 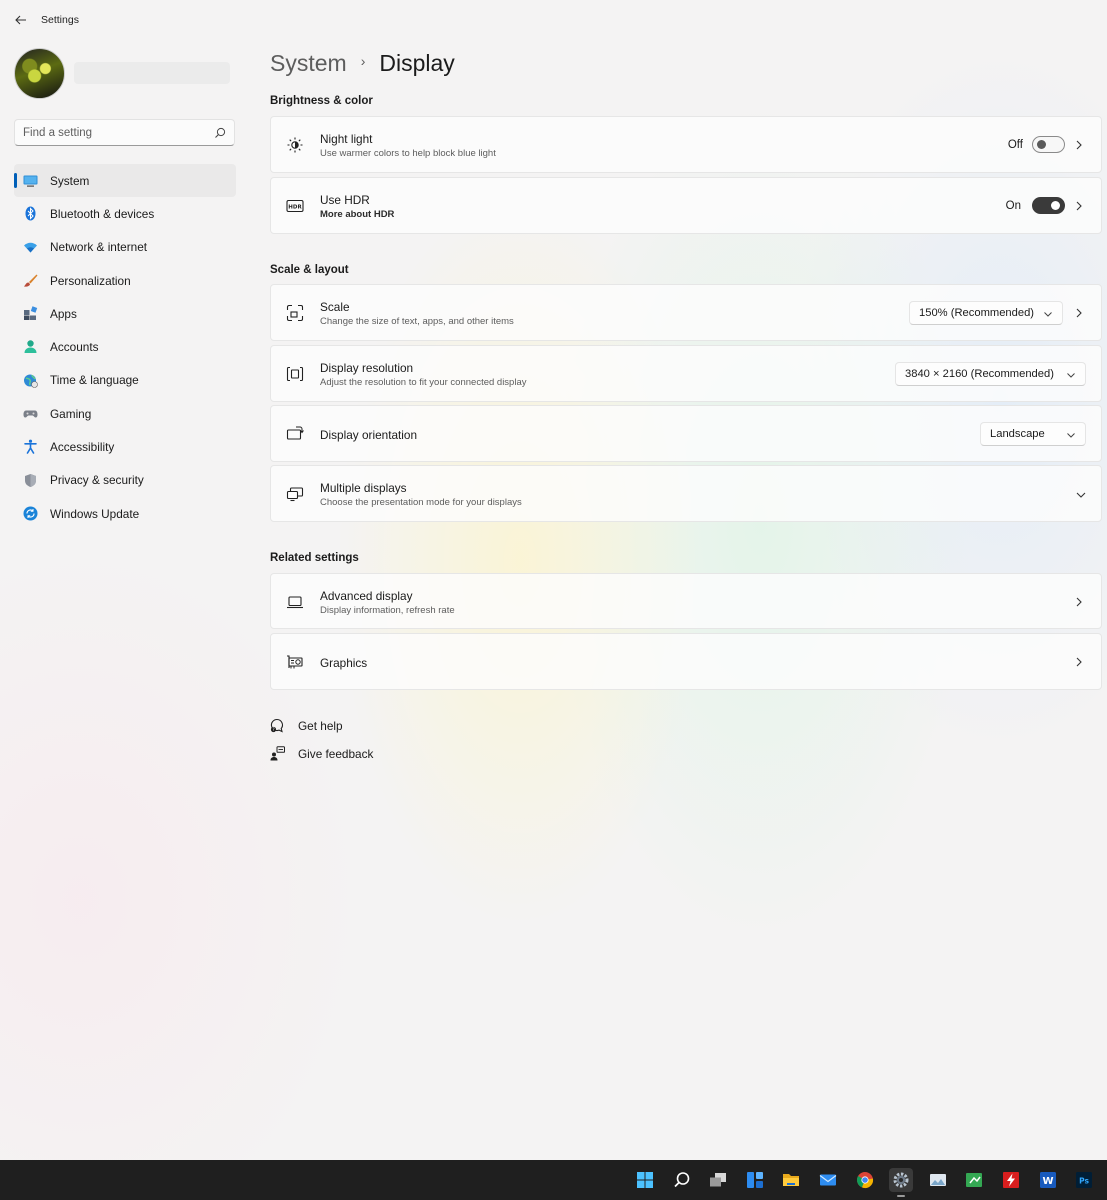 I want to click on display-orientation-card: Display orientation Landscape, so click(x=686, y=433).